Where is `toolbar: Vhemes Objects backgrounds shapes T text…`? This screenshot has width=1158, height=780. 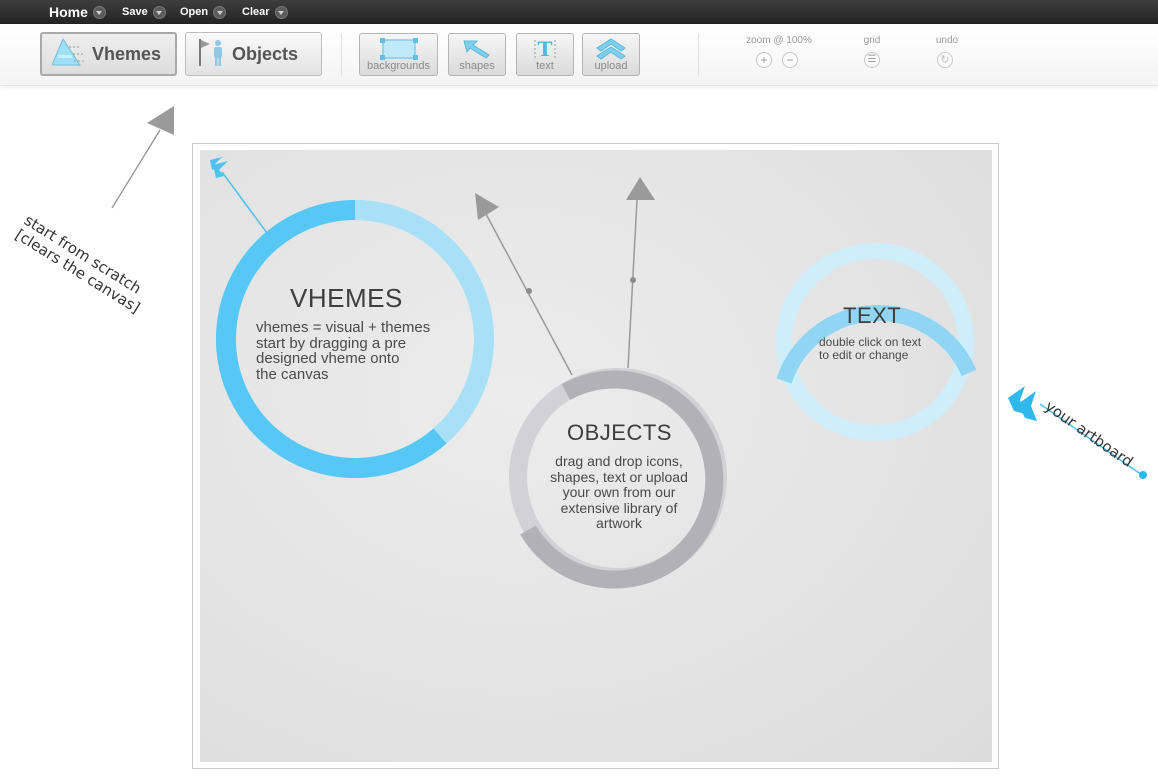 toolbar: Vhemes Objects backgrounds shapes T text… is located at coordinates (579, 55).